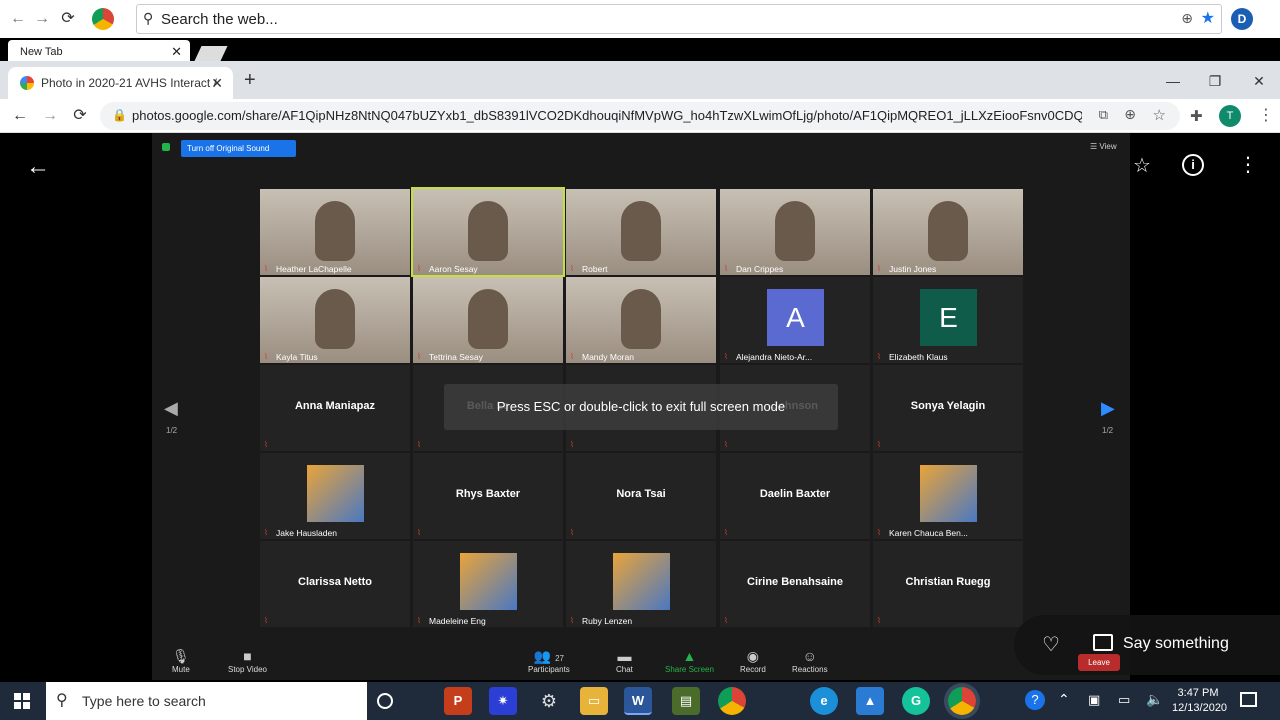  What do you see at coordinates (1035, 700) in the screenshot?
I see `help-icon: ?` at bounding box center [1035, 700].